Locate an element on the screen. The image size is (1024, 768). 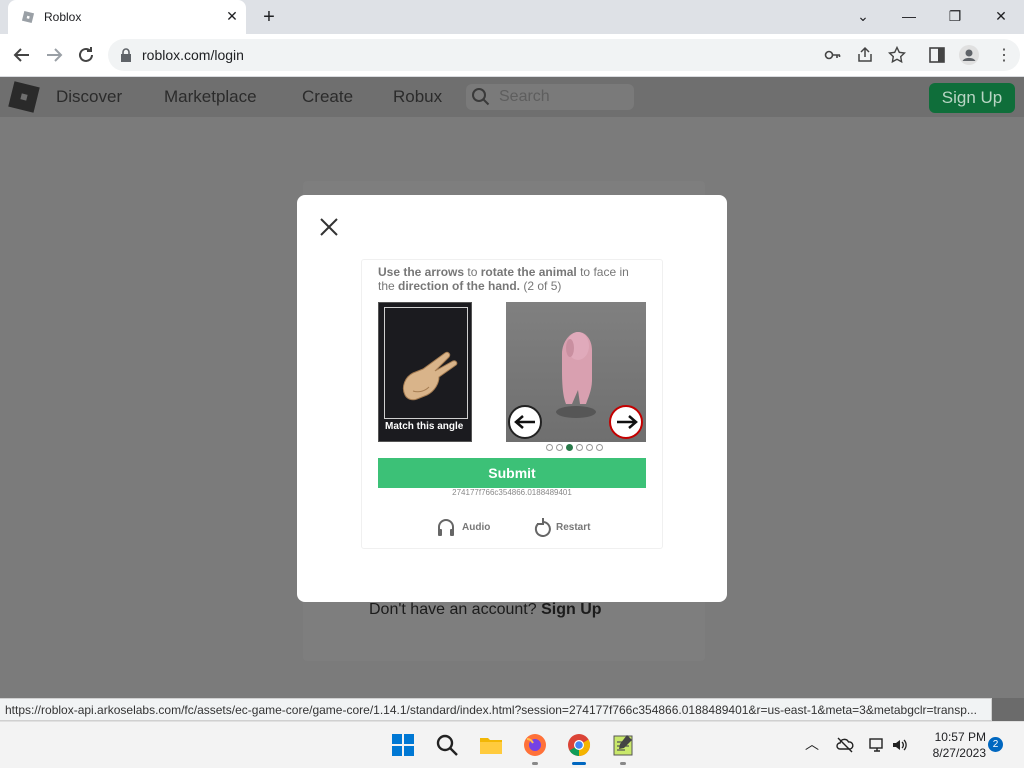
instr-arrows: Use the arrows is located at coordinates (421, 272).